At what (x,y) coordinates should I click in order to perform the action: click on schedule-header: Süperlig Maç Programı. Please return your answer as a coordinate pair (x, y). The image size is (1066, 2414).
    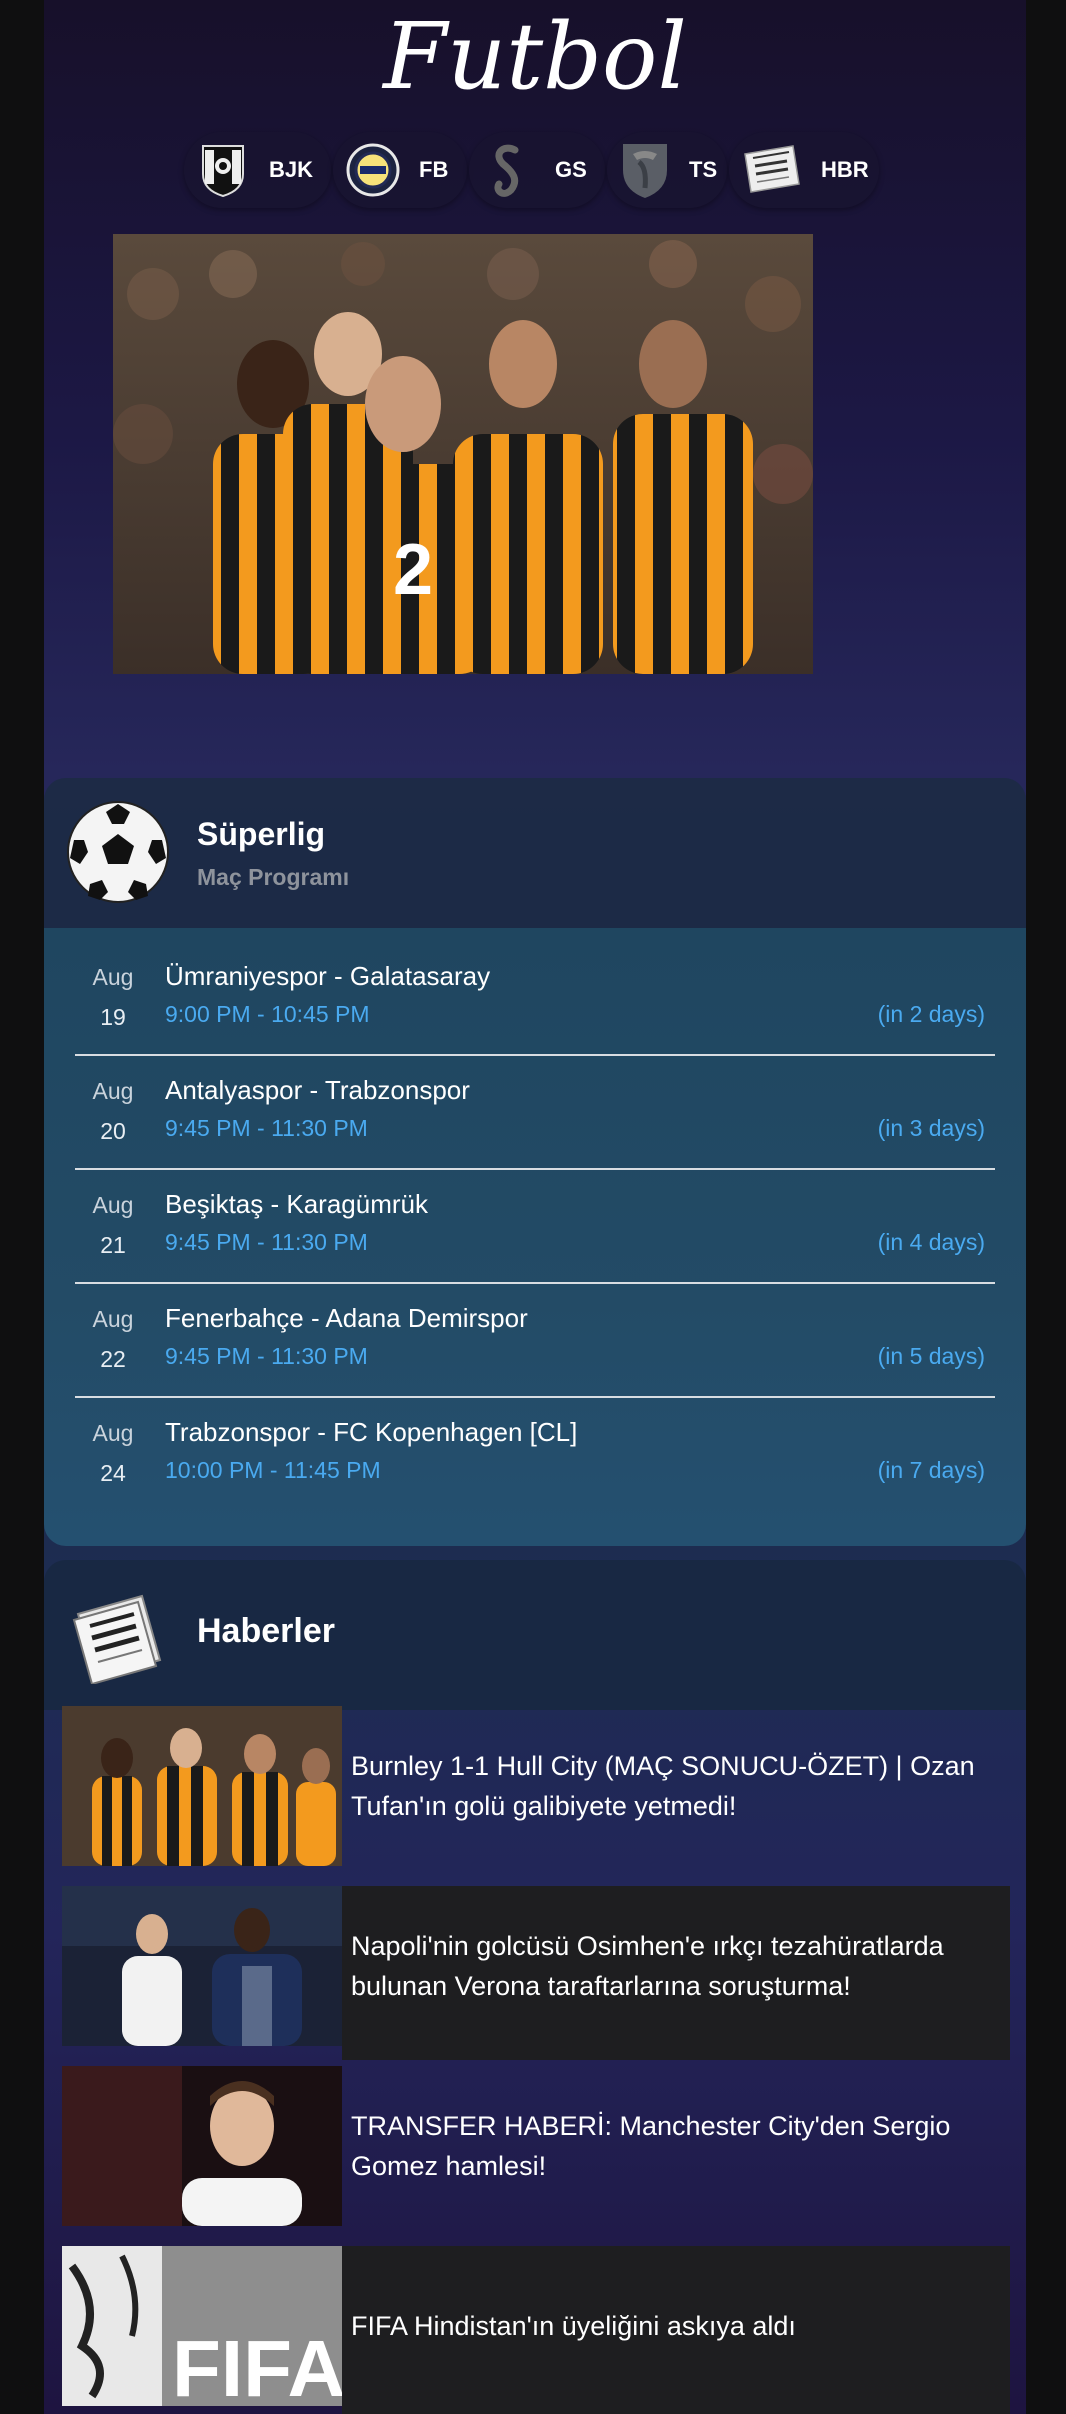
    Looking at the image, I should click on (535, 853).